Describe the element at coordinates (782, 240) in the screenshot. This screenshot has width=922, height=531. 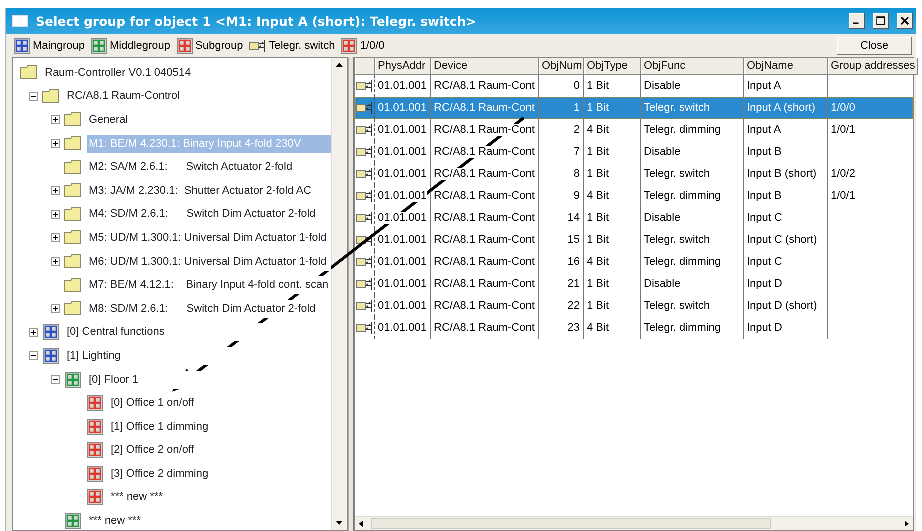
I see `table-cell: Input C (short)` at that location.